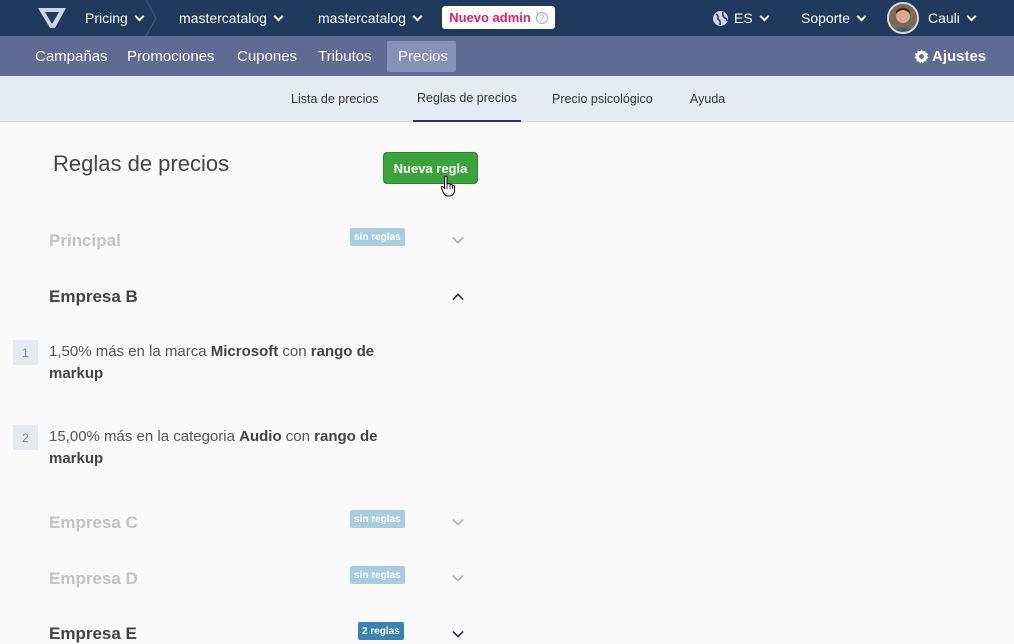 Image resolution: width=1014 pixels, height=644 pixels. What do you see at coordinates (260, 436) in the screenshot?
I see `rule-target: Audio` at bounding box center [260, 436].